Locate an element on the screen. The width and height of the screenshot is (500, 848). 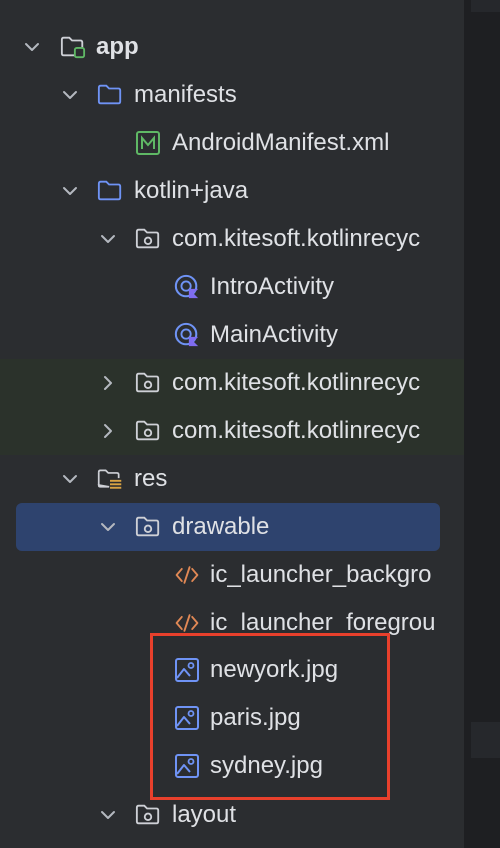
tree-item-ic-launcher-background: ic_launcher_backgro is located at coordinates (232, 575).